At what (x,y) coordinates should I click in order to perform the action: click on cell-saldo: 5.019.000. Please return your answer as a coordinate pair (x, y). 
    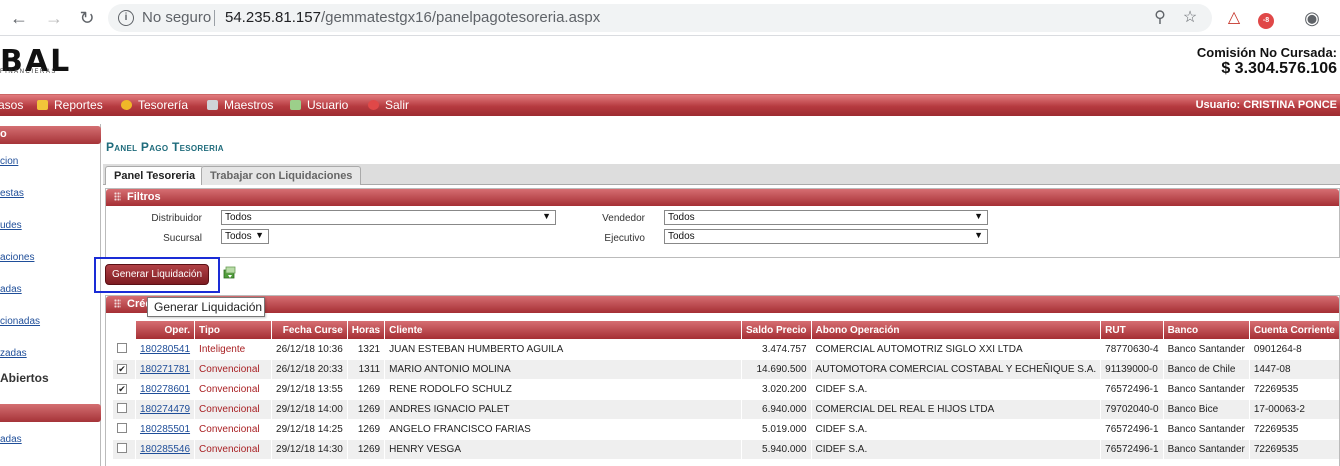
    Looking at the image, I should click on (776, 429).